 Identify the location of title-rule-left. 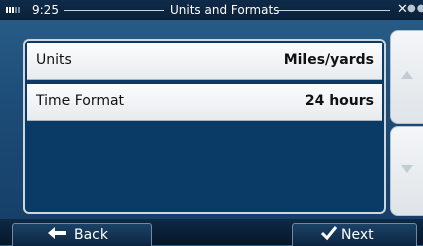
(114, 10).